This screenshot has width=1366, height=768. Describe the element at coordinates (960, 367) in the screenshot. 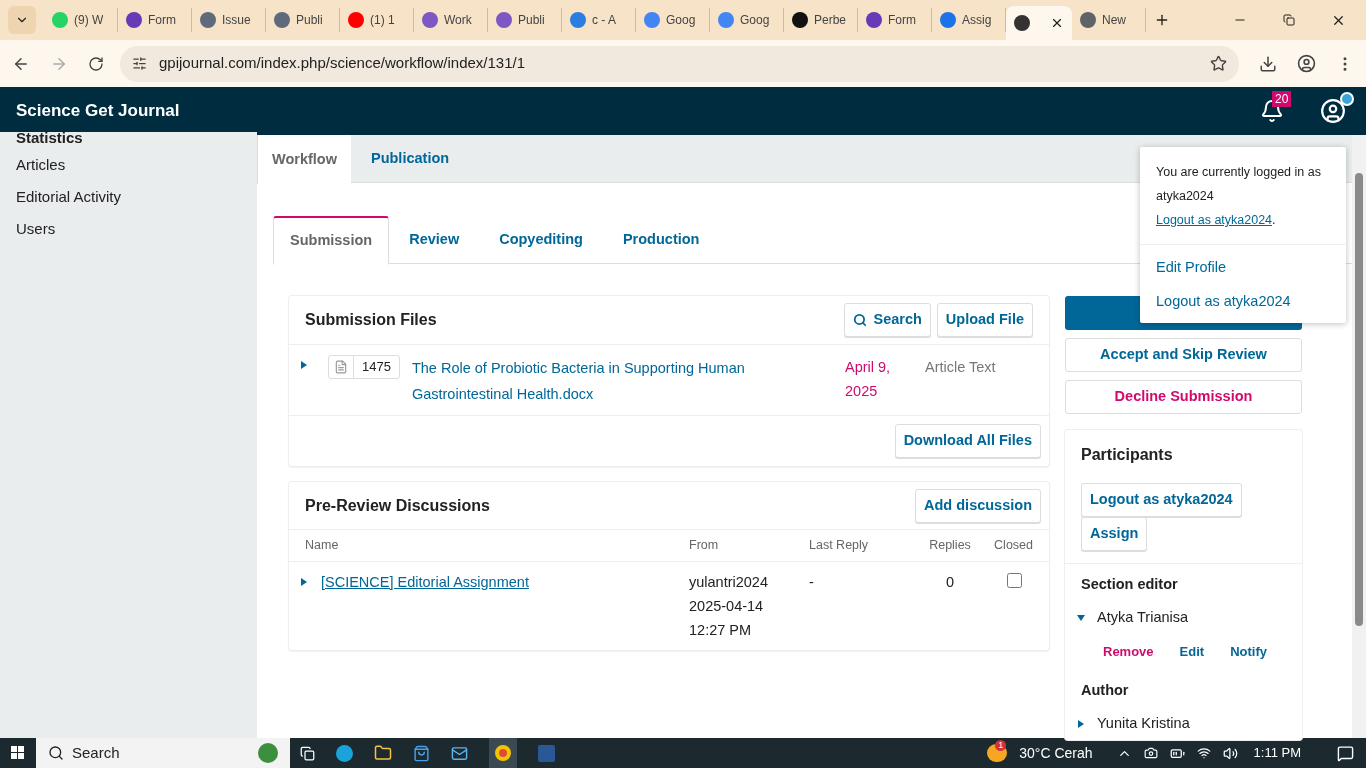

I see `file-type: Article Text` at that location.